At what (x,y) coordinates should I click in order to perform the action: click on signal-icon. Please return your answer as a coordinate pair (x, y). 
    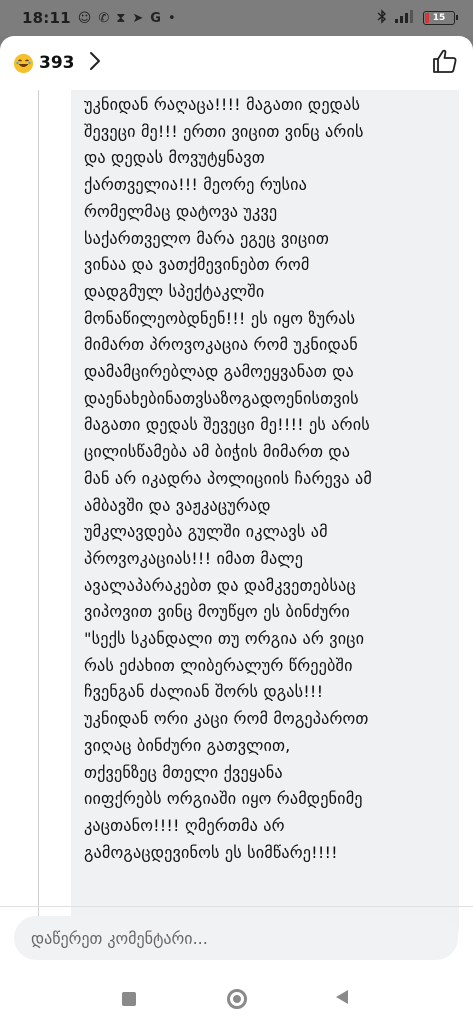
    Looking at the image, I should click on (405, 18).